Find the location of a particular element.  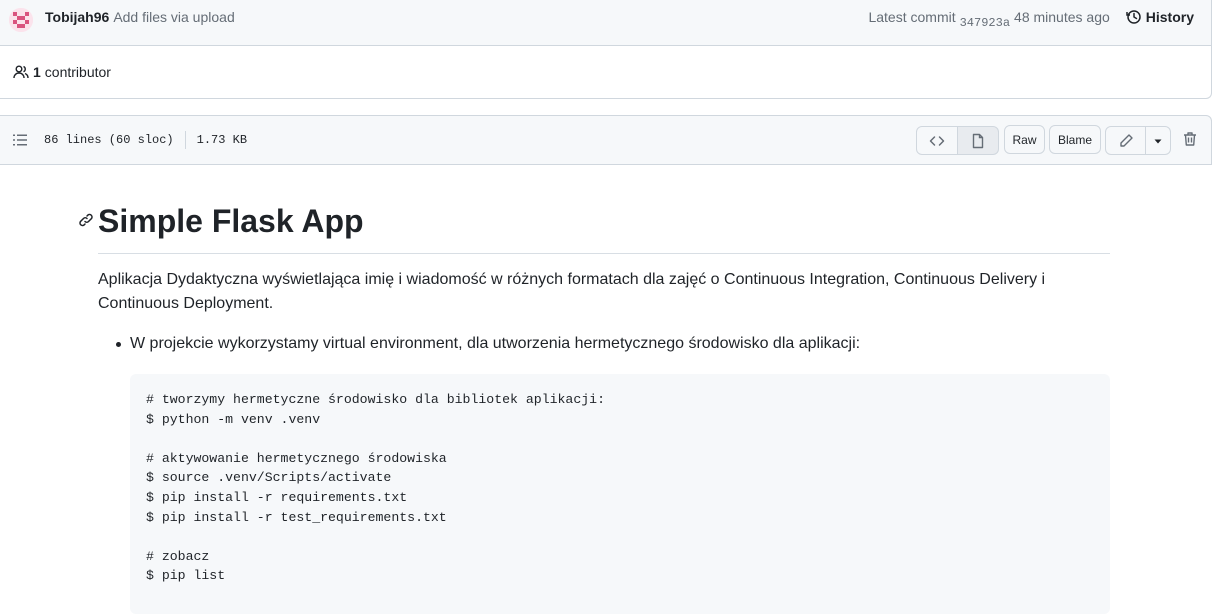

view-toggle is located at coordinates (957, 140).